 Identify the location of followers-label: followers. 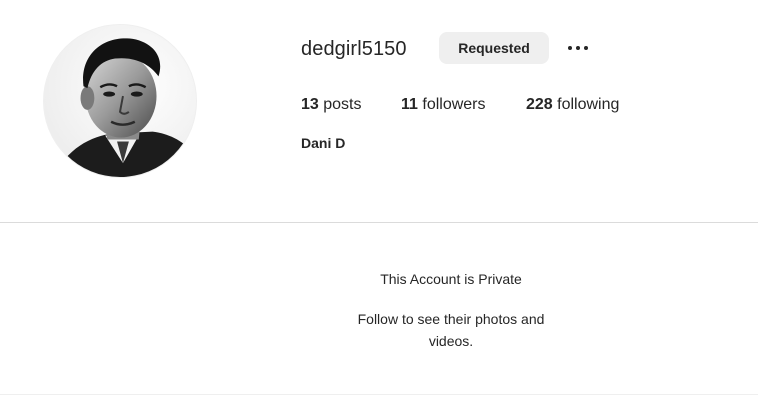
(451, 104).